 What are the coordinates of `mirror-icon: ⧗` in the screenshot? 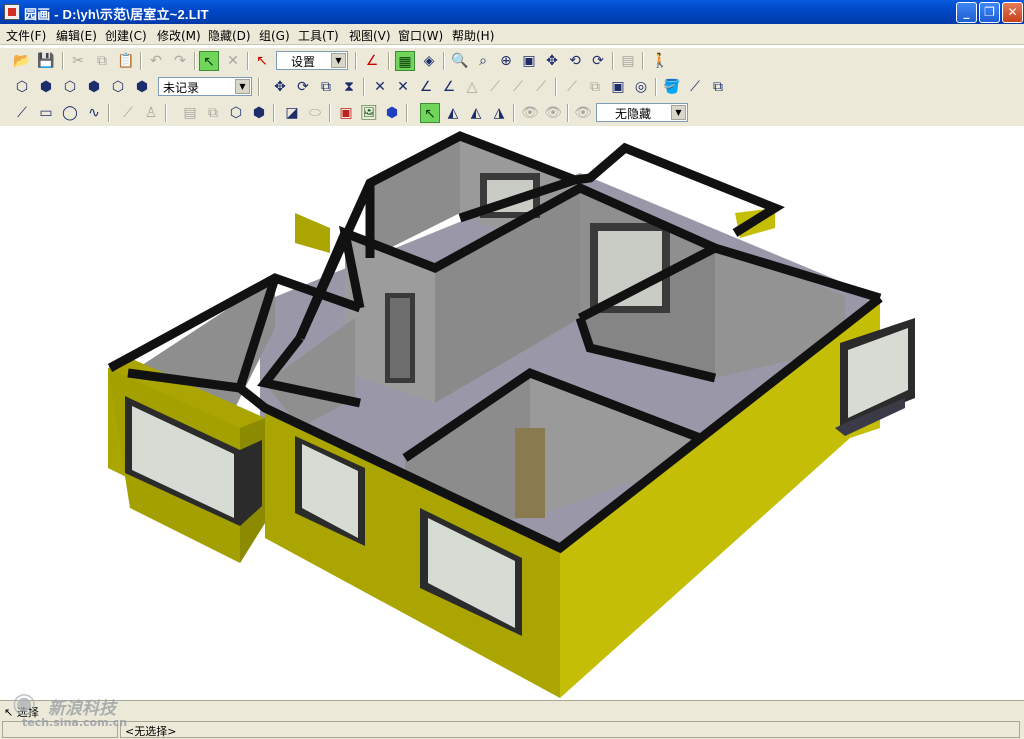 It's located at (349, 87).